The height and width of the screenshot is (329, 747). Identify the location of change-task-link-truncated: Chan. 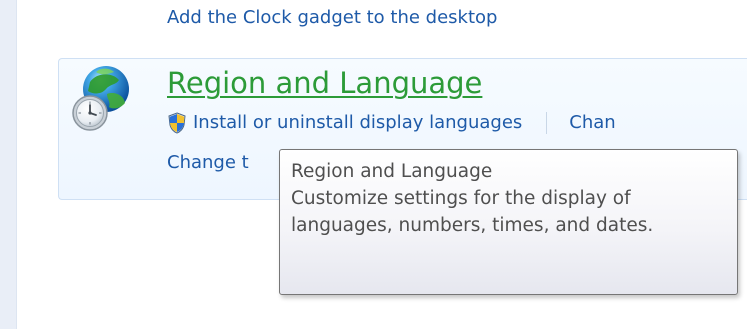
(592, 123).